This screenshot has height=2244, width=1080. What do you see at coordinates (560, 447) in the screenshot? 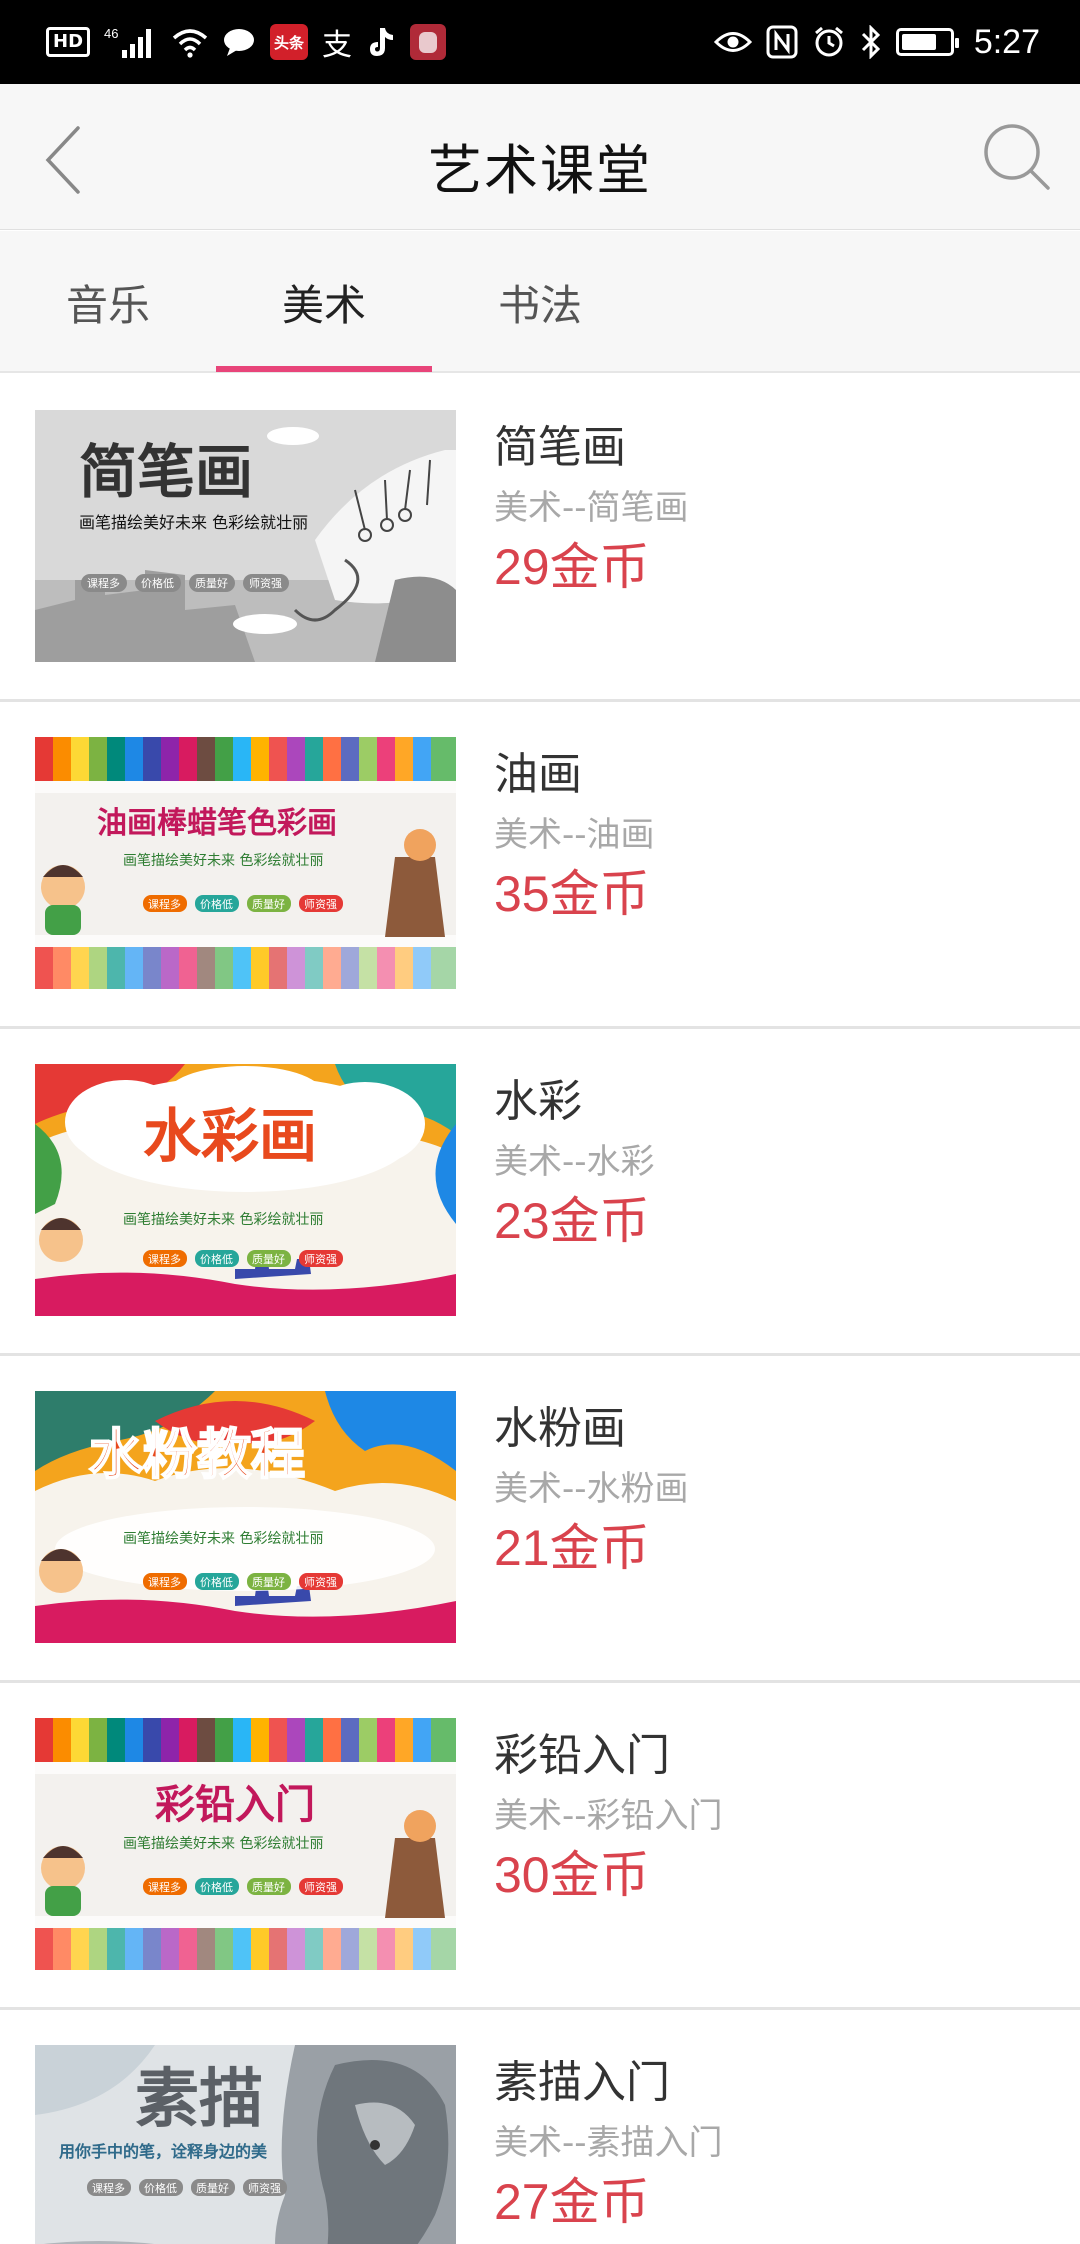
I see `course-name: 简笔画` at bounding box center [560, 447].